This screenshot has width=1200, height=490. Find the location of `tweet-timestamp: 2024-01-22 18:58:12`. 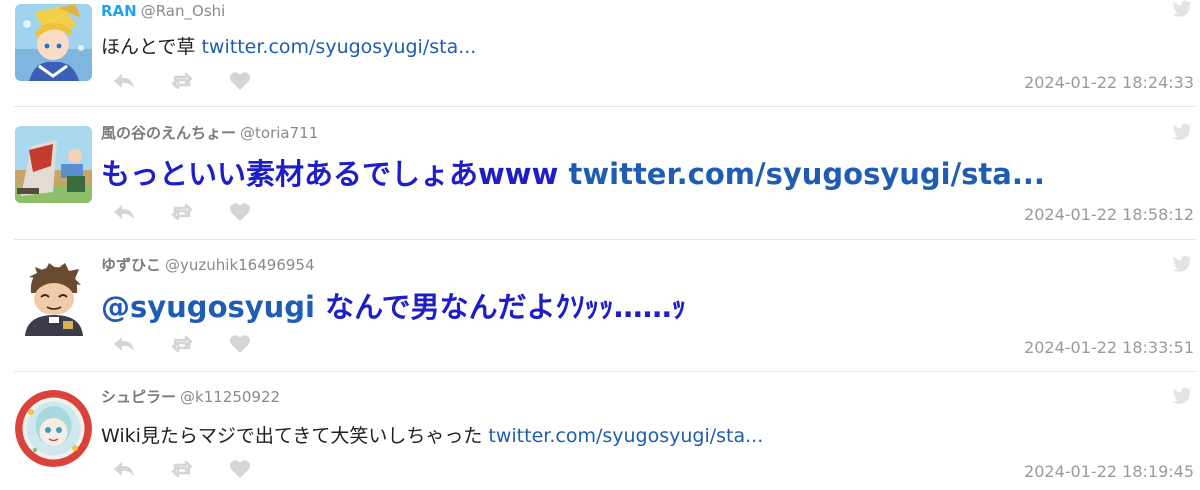

tweet-timestamp: 2024-01-22 18:58:12 is located at coordinates (1109, 215).